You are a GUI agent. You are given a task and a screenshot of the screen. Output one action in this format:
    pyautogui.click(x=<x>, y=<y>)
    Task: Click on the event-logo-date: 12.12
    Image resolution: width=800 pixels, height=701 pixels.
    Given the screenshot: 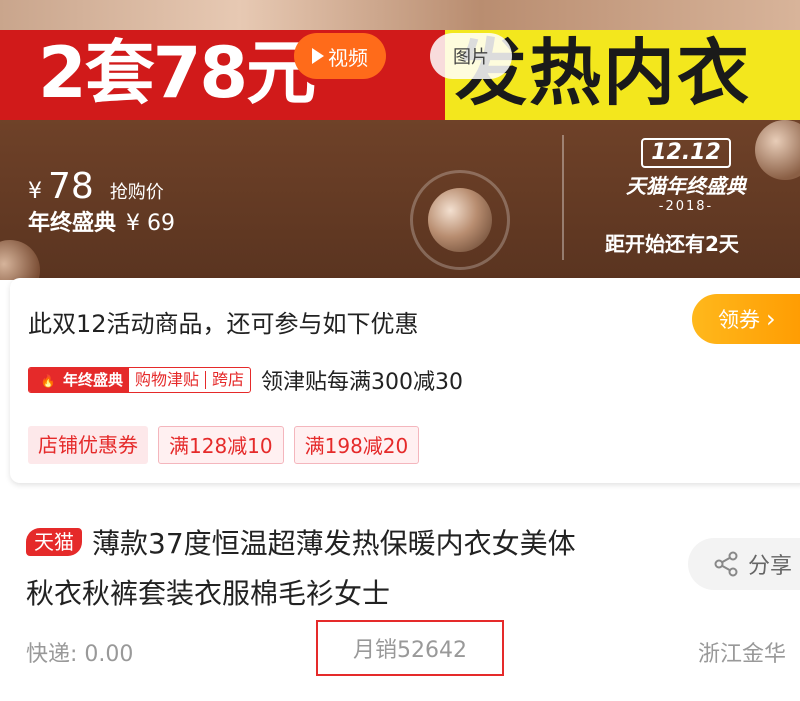 What is the action you would take?
    pyautogui.click(x=686, y=153)
    